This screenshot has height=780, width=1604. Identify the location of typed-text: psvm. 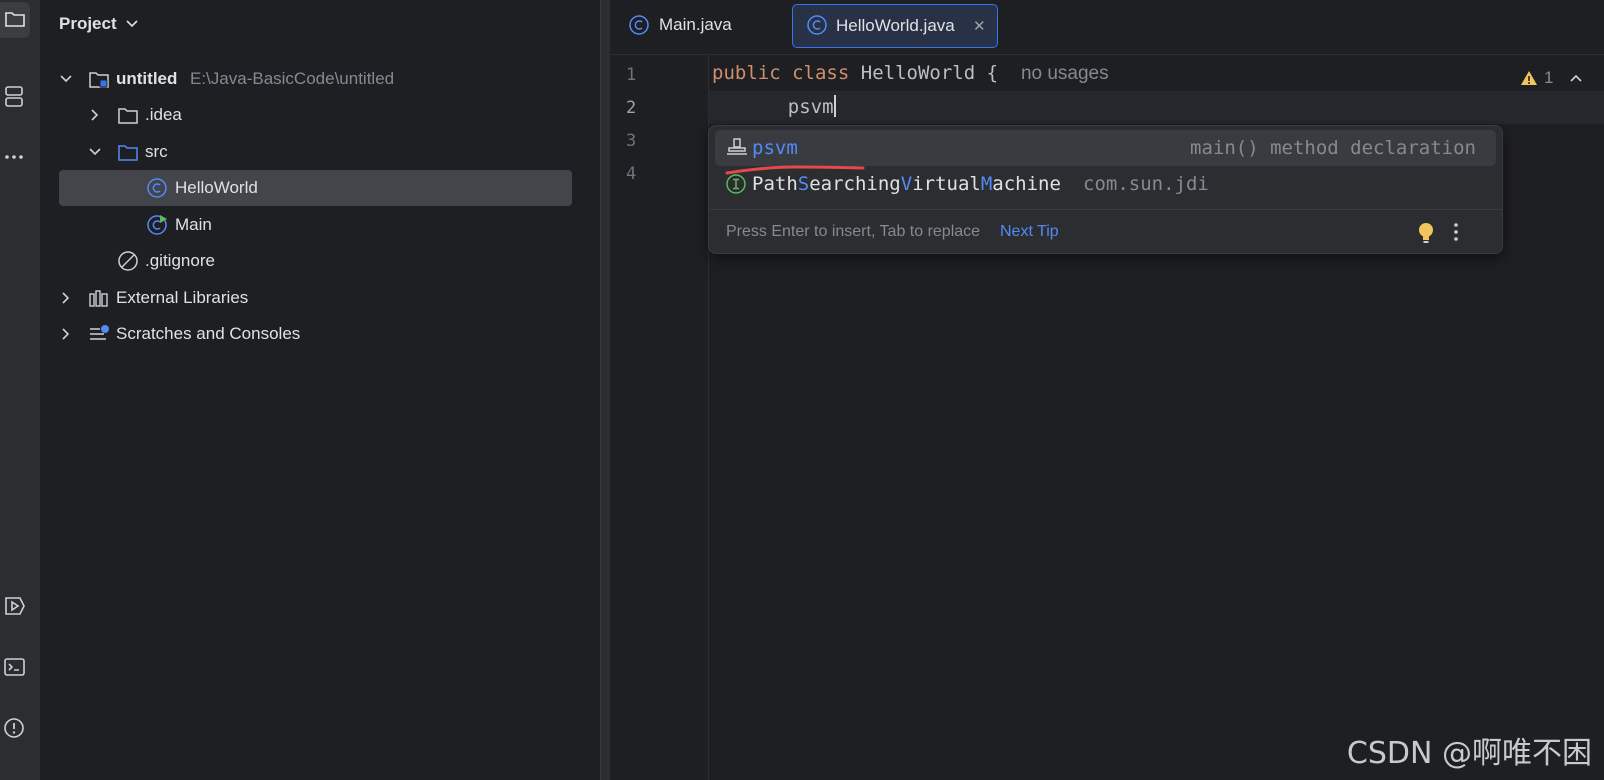
(810, 107).